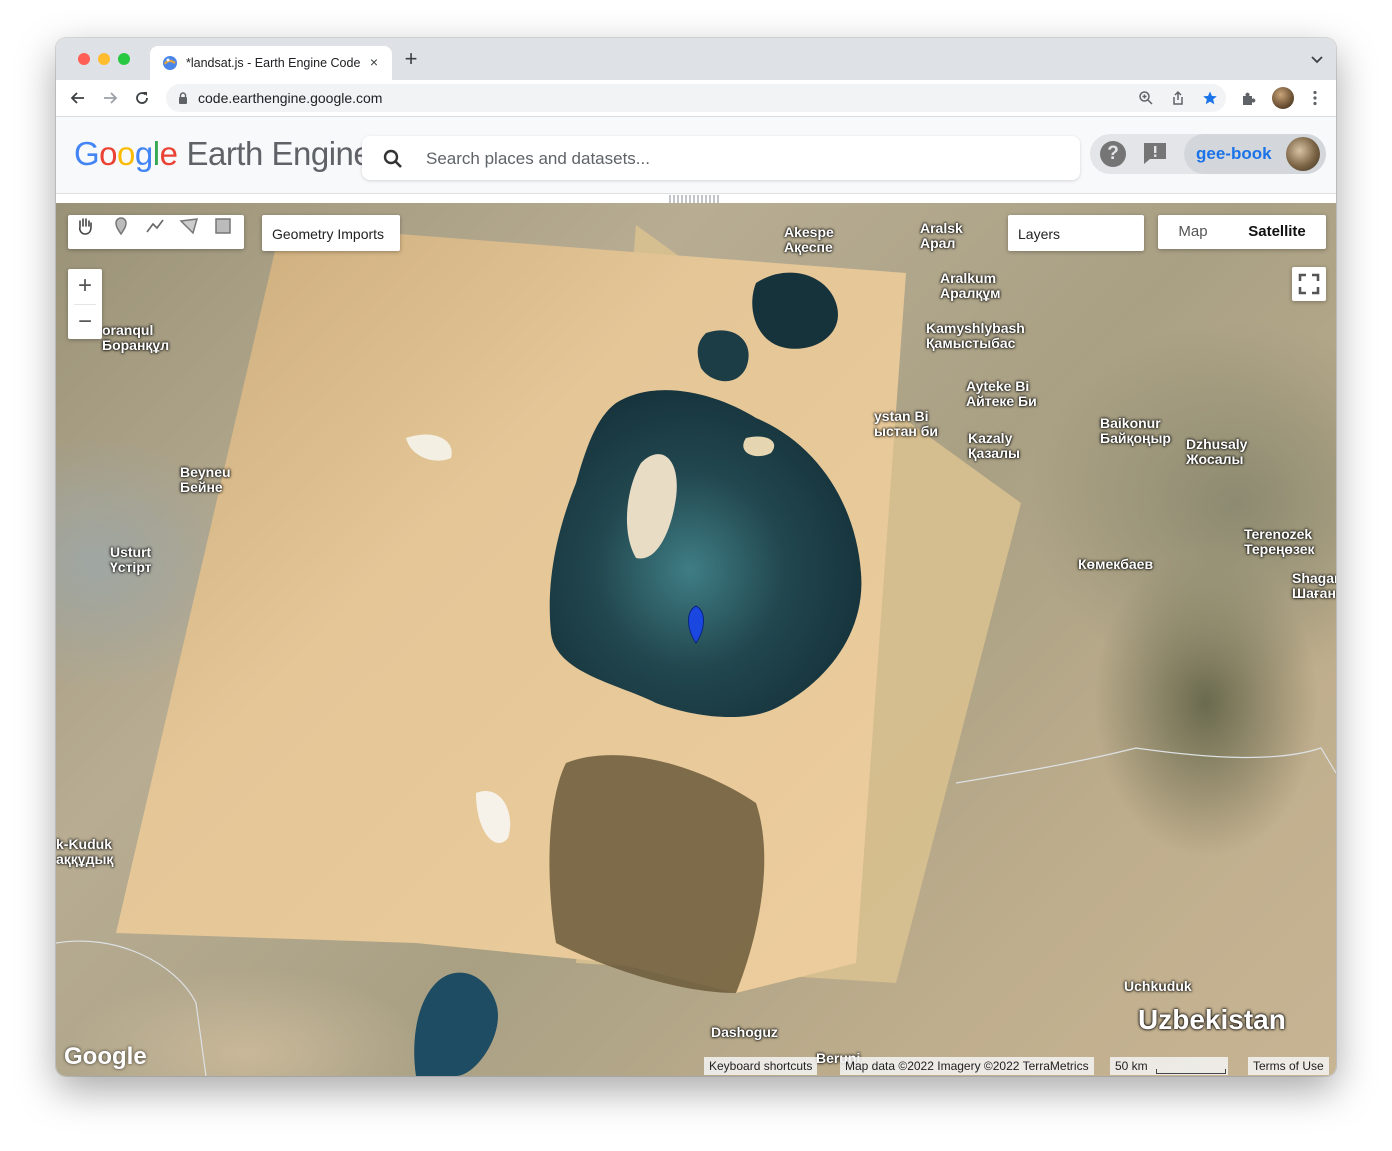 This screenshot has width=1392, height=1151. What do you see at coordinates (1178, 98) in the screenshot?
I see `share-icon` at bounding box center [1178, 98].